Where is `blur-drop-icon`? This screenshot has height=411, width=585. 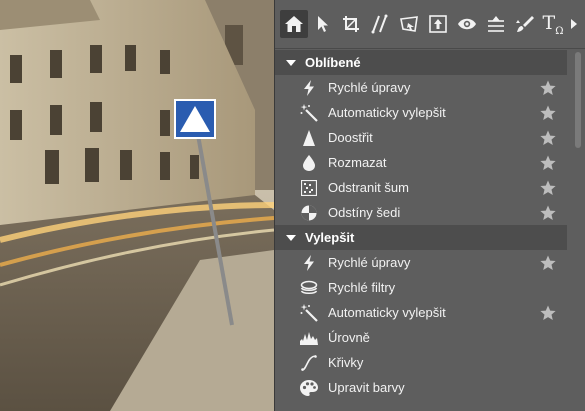
blur-drop-icon is located at coordinates (309, 163).